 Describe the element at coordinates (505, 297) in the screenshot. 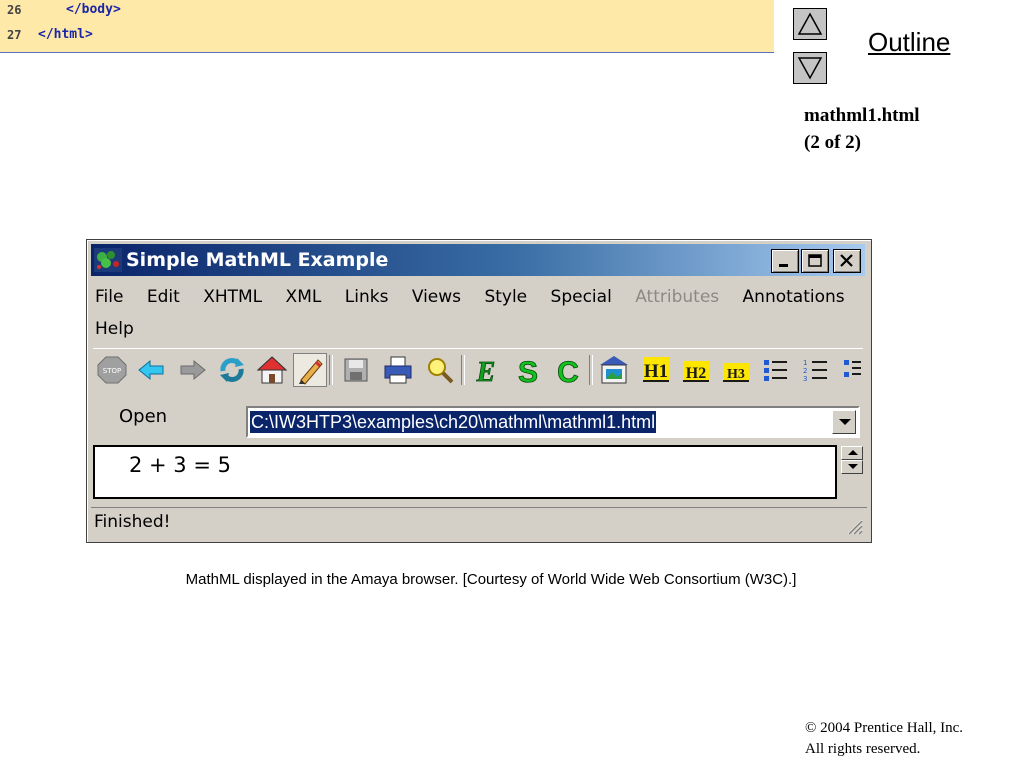

I see `menu-style: Style` at that location.